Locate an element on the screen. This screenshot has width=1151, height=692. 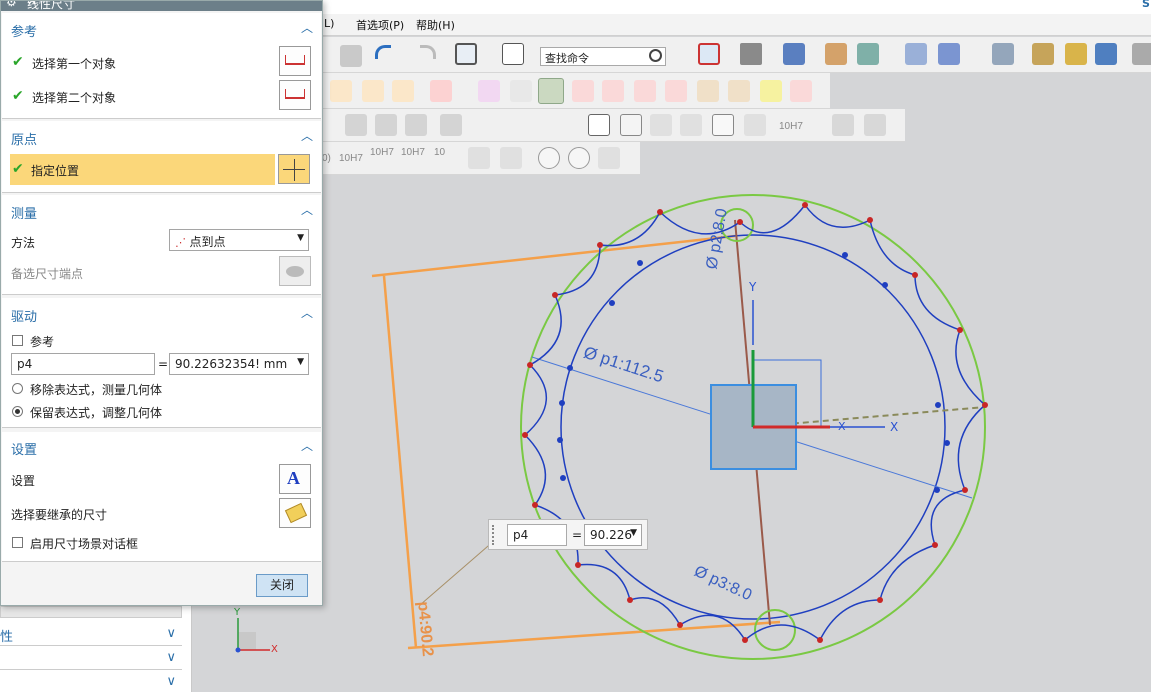
nav-section-3: ∨ is located at coordinates (91, 682).